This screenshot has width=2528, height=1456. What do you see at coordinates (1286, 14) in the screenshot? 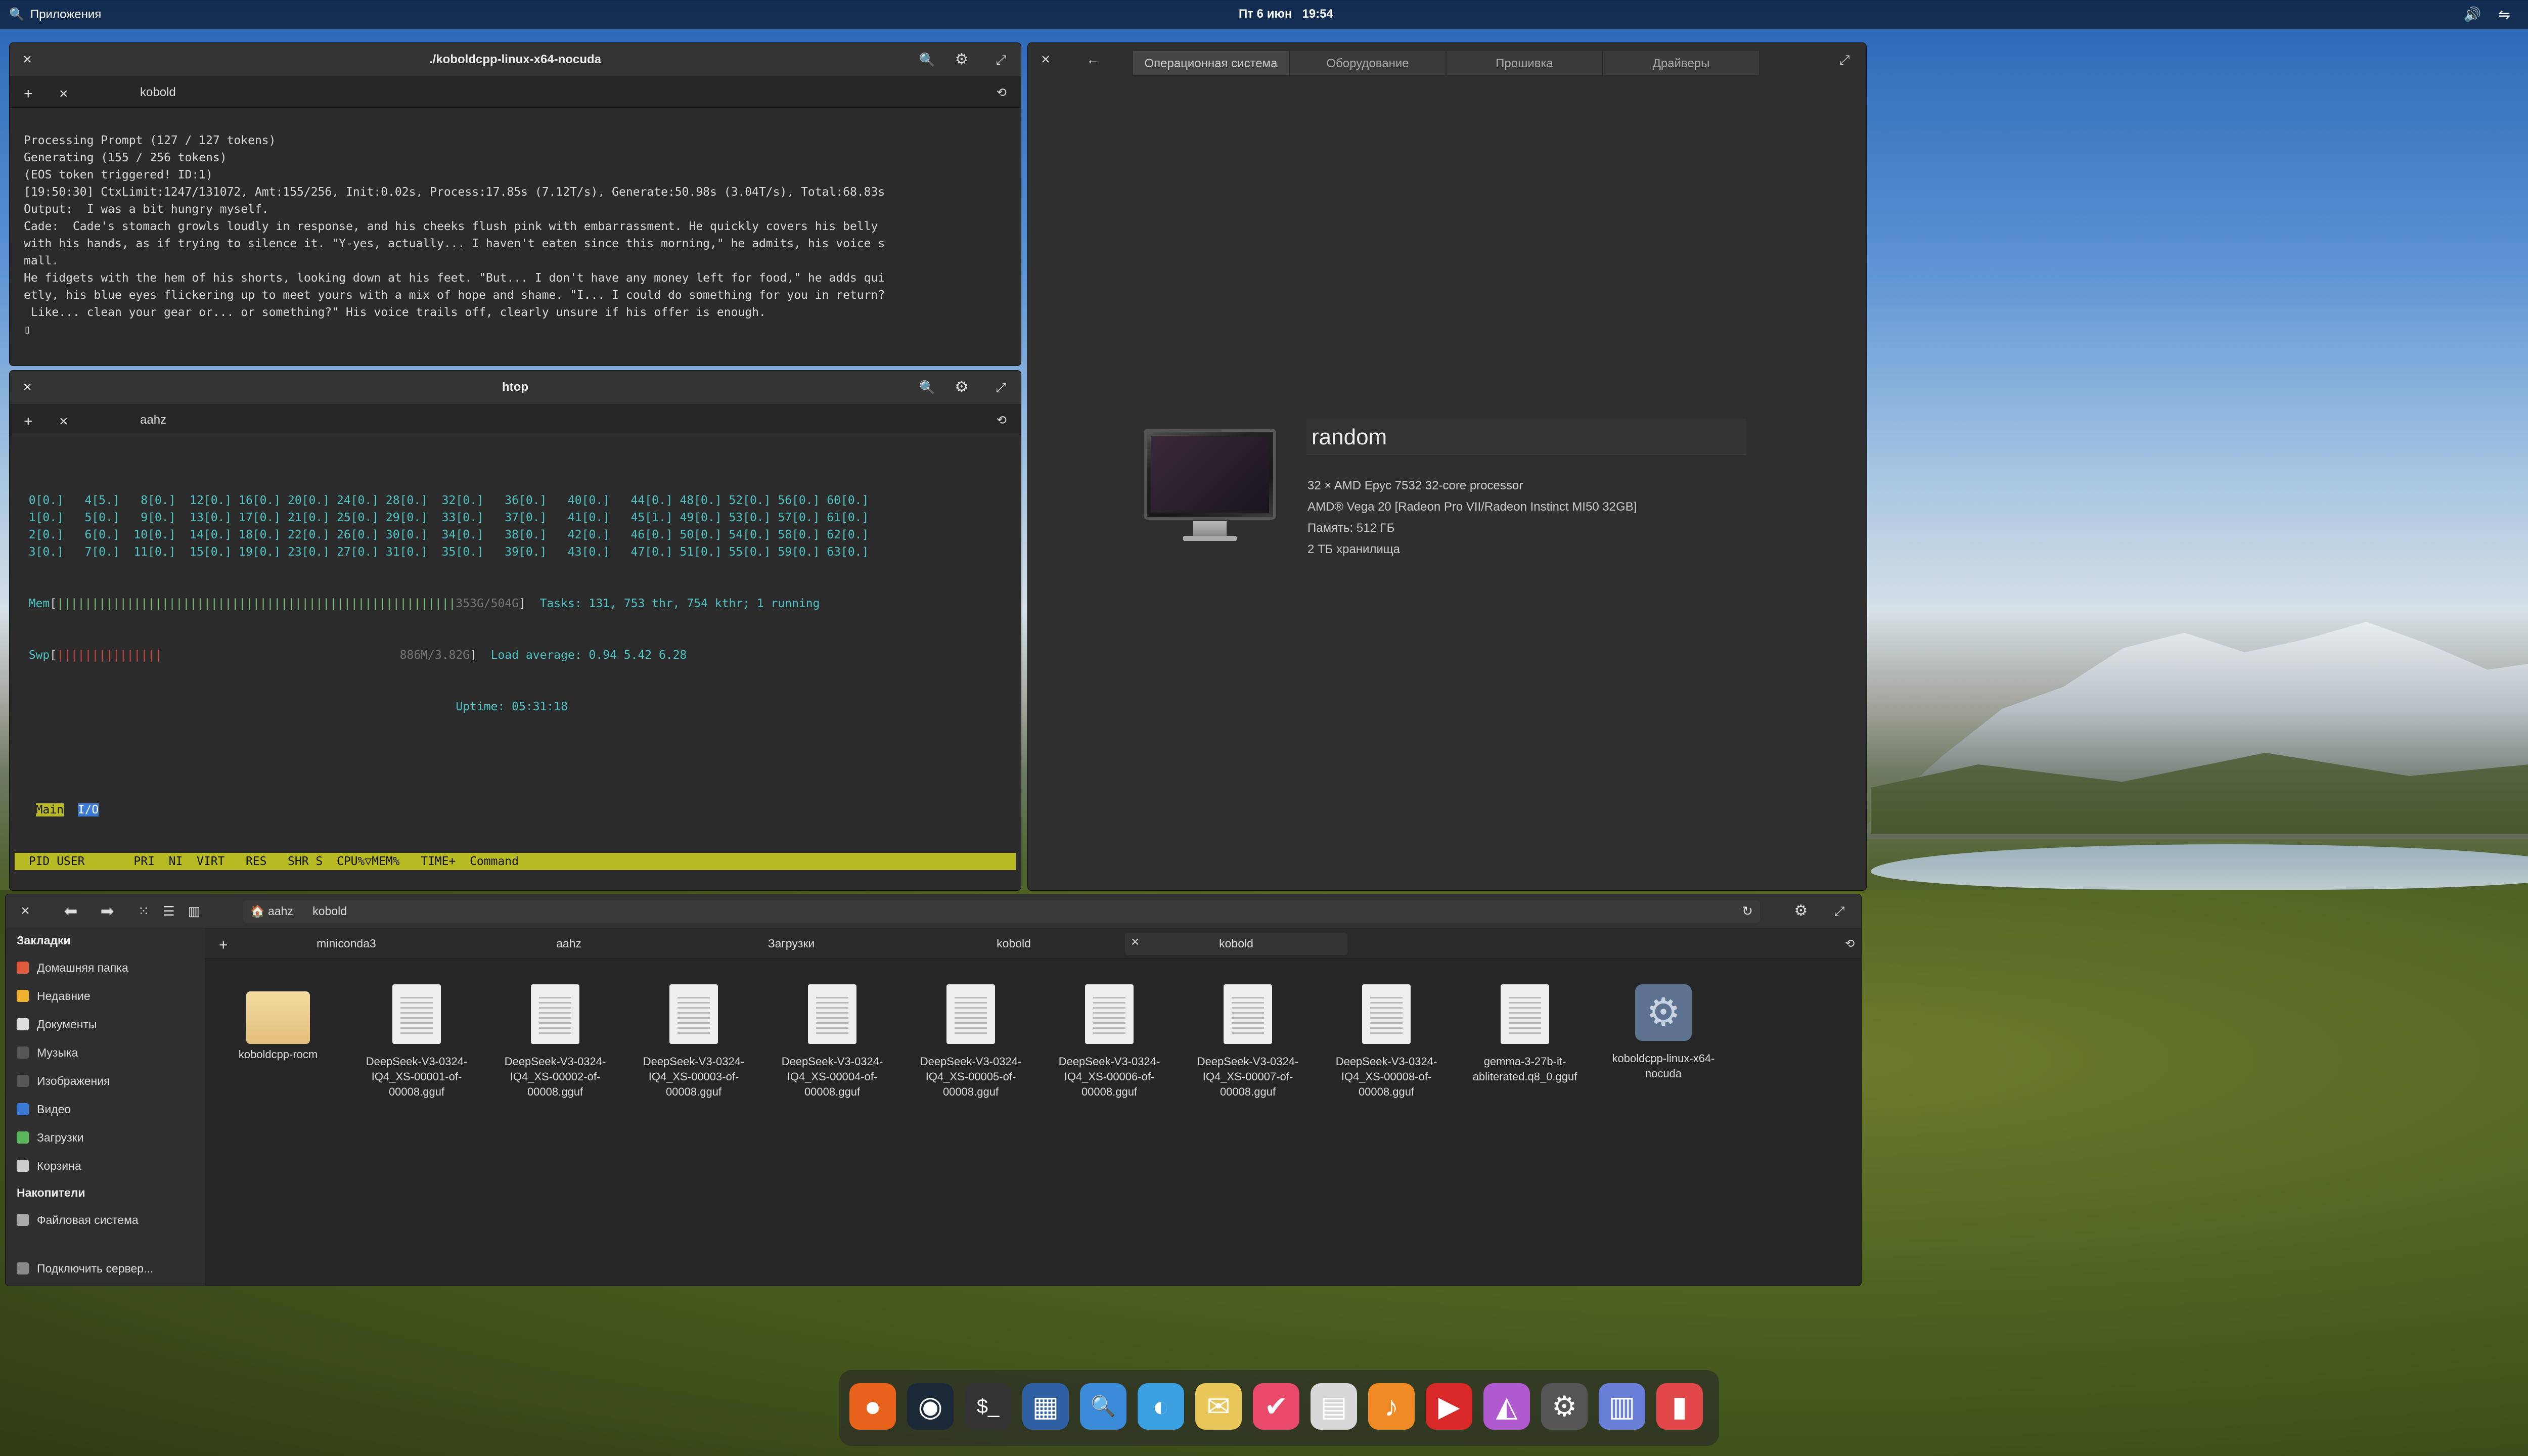
I see `clock: Пт 6 июн 19:54` at bounding box center [1286, 14].